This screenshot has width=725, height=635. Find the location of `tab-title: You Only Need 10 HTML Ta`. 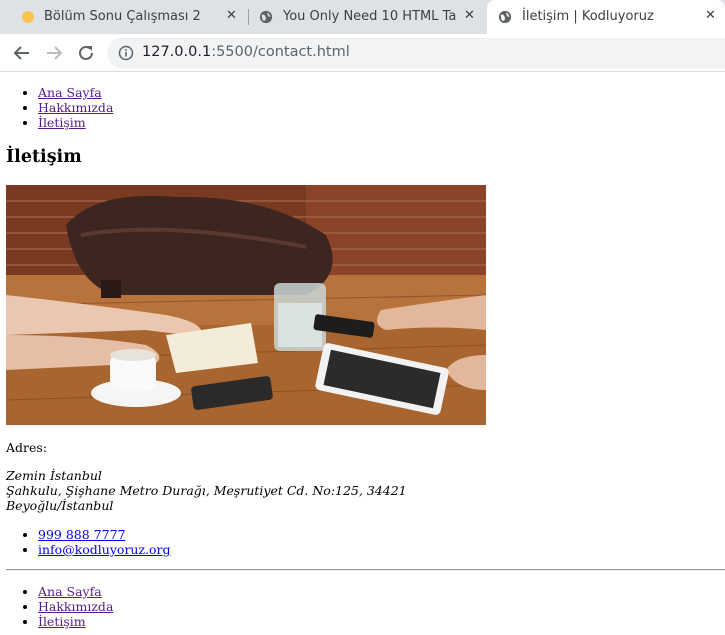

tab-title: You Only Need 10 HTML Ta is located at coordinates (370, 16).